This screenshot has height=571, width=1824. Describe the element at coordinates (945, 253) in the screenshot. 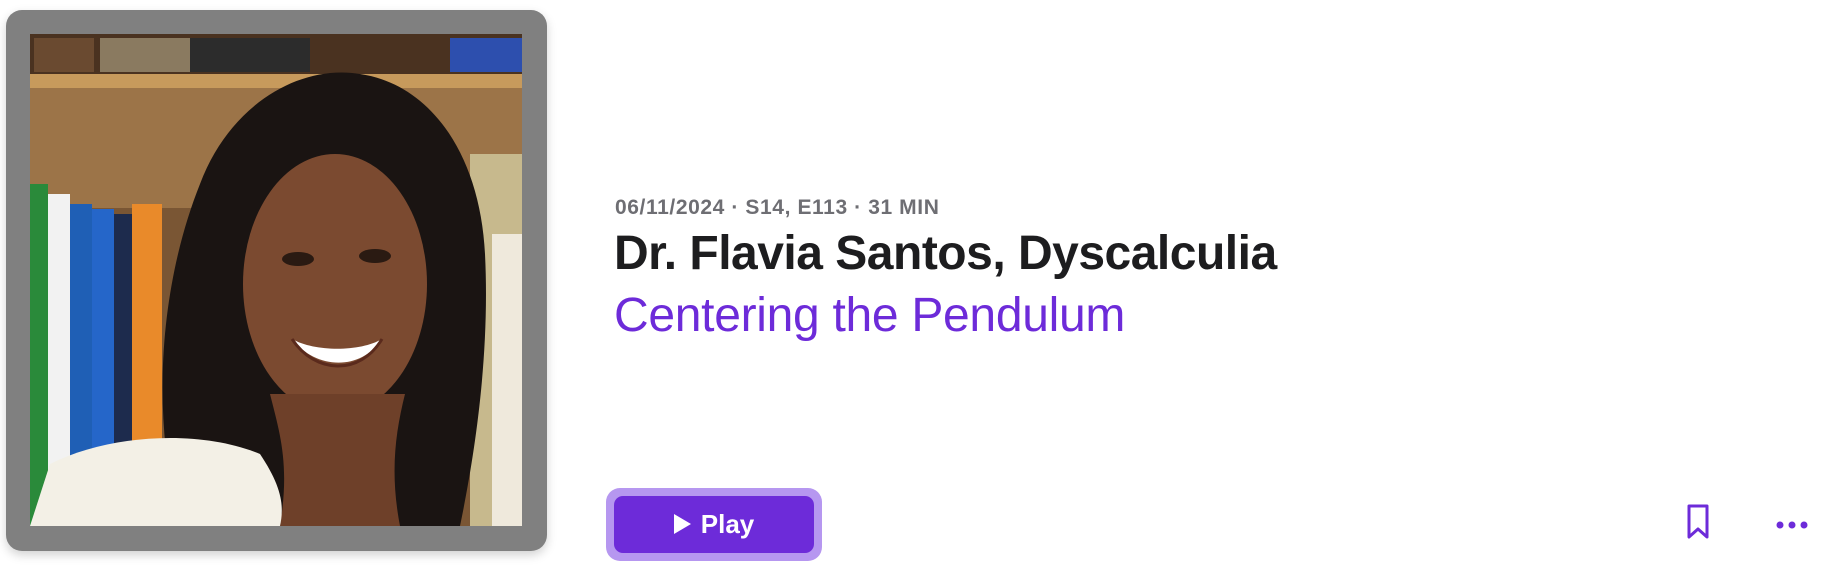

I see `episode-title: Dr. Flavia Santos, Dyscalculia` at that location.